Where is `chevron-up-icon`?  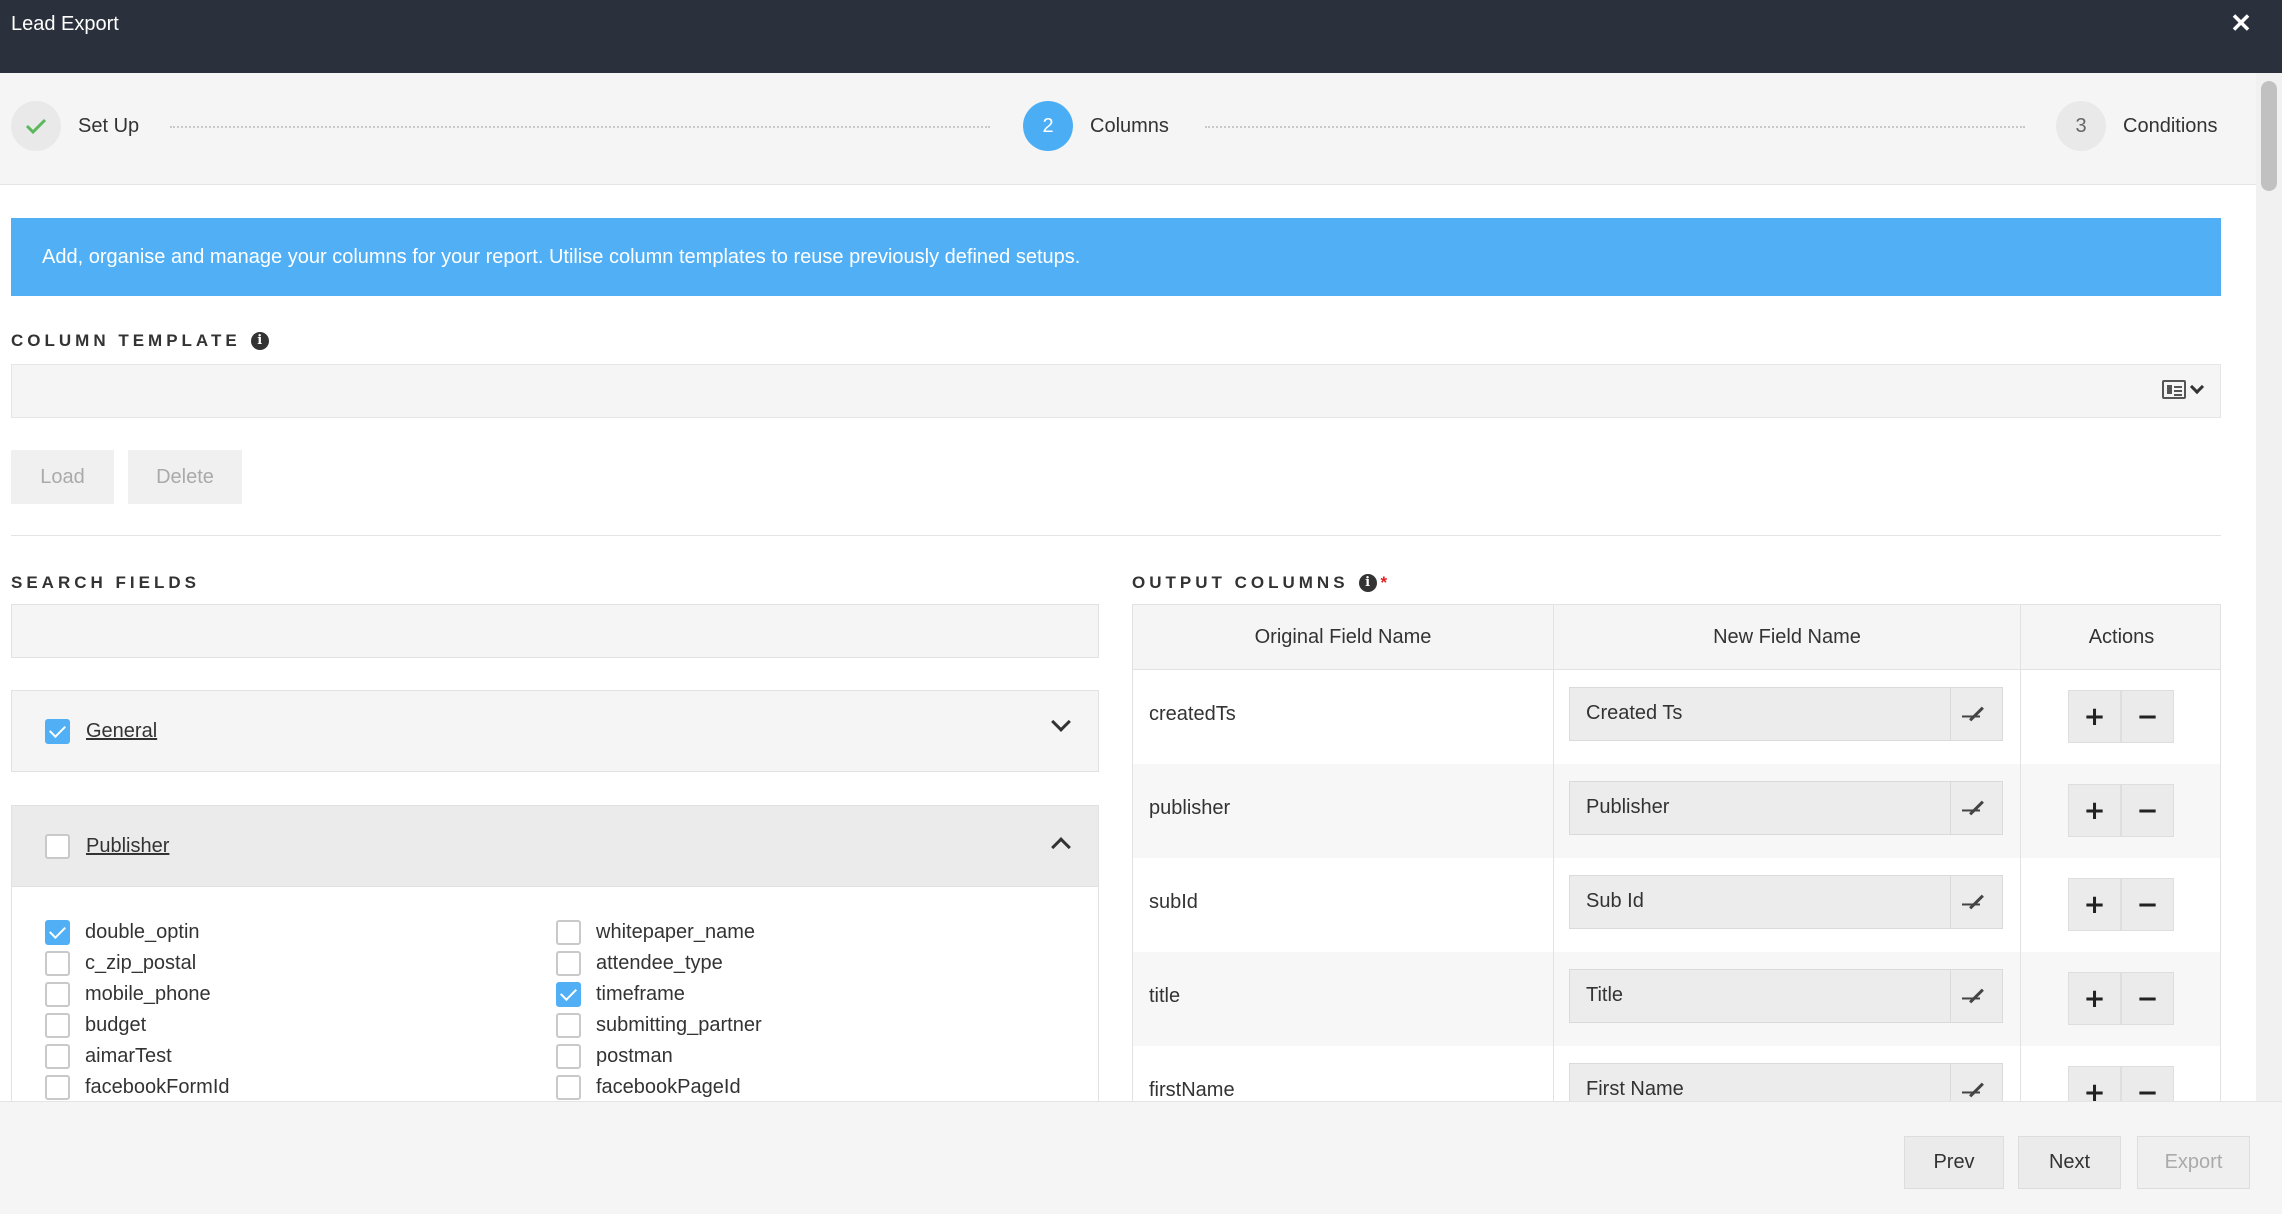
chevron-up-icon is located at coordinates (1061, 847).